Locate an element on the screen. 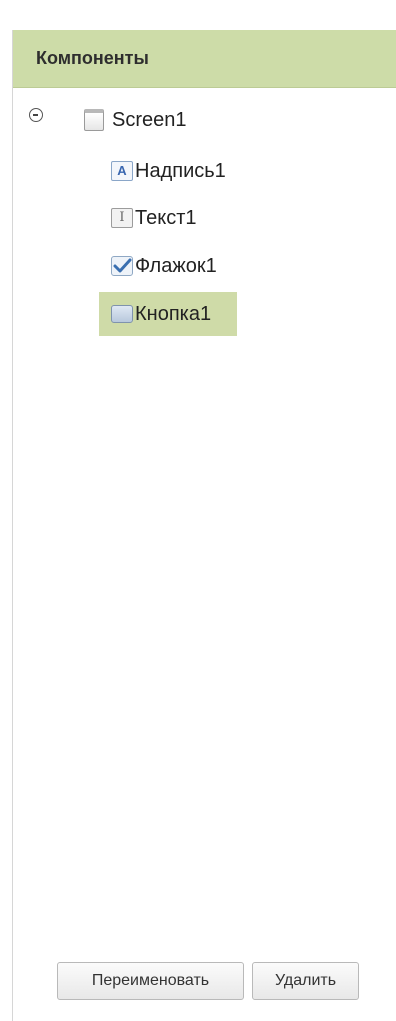 This screenshot has width=396, height=1021. collapse-icon is located at coordinates (36, 115).